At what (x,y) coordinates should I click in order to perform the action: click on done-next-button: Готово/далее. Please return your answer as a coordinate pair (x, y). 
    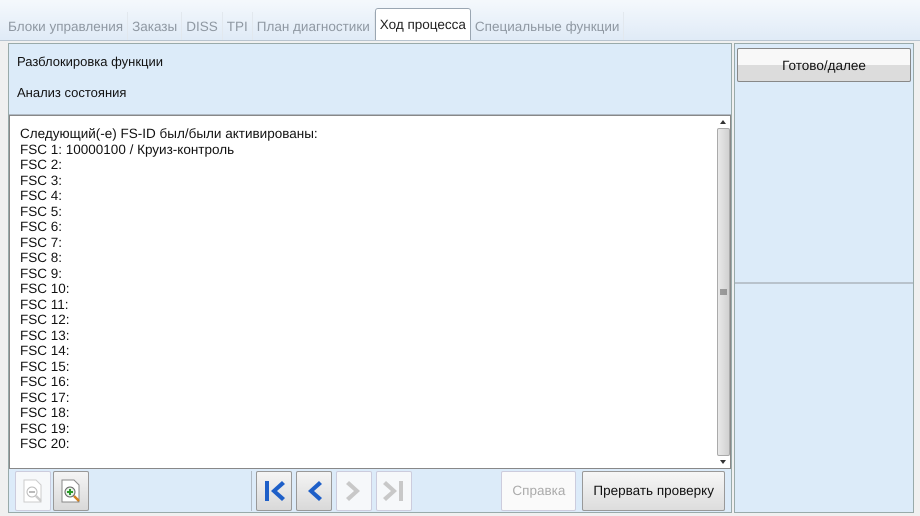
    Looking at the image, I should click on (824, 65).